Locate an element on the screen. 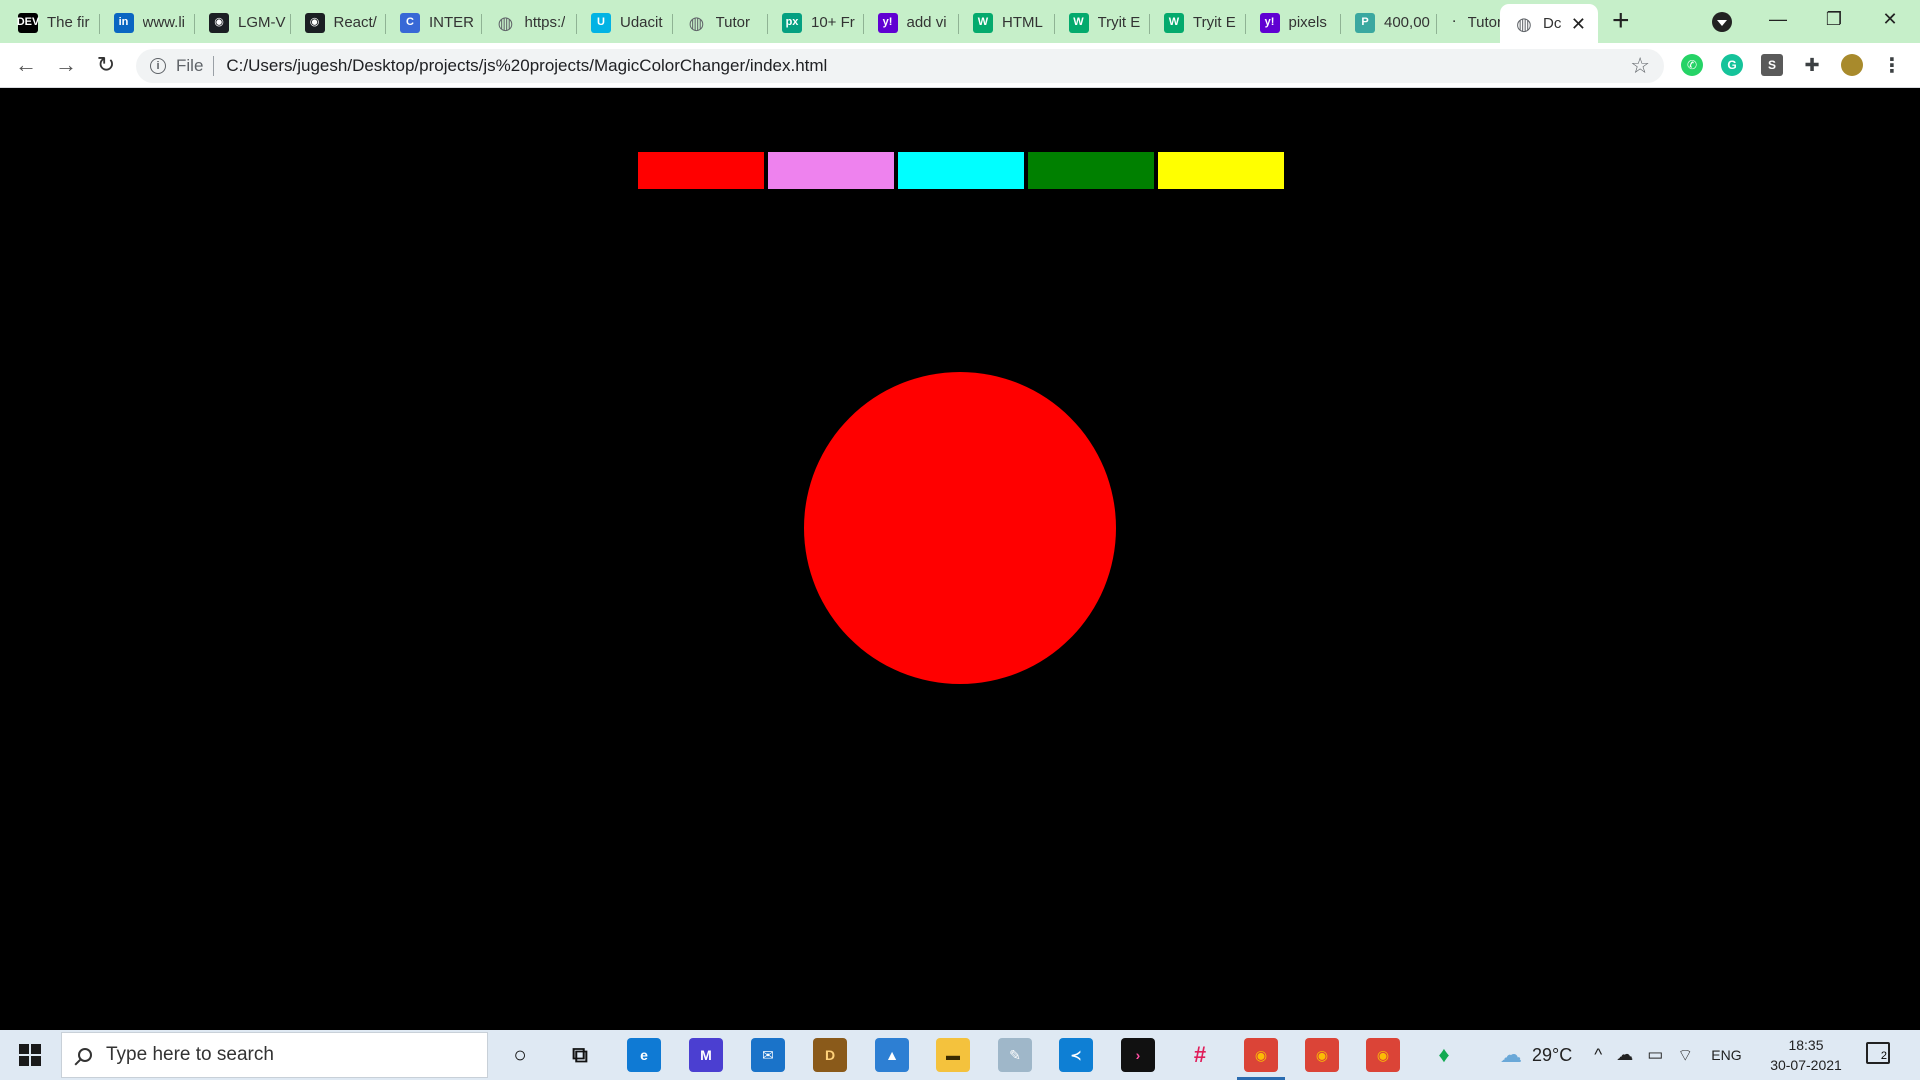  swatch-cyan is located at coordinates (961, 170).